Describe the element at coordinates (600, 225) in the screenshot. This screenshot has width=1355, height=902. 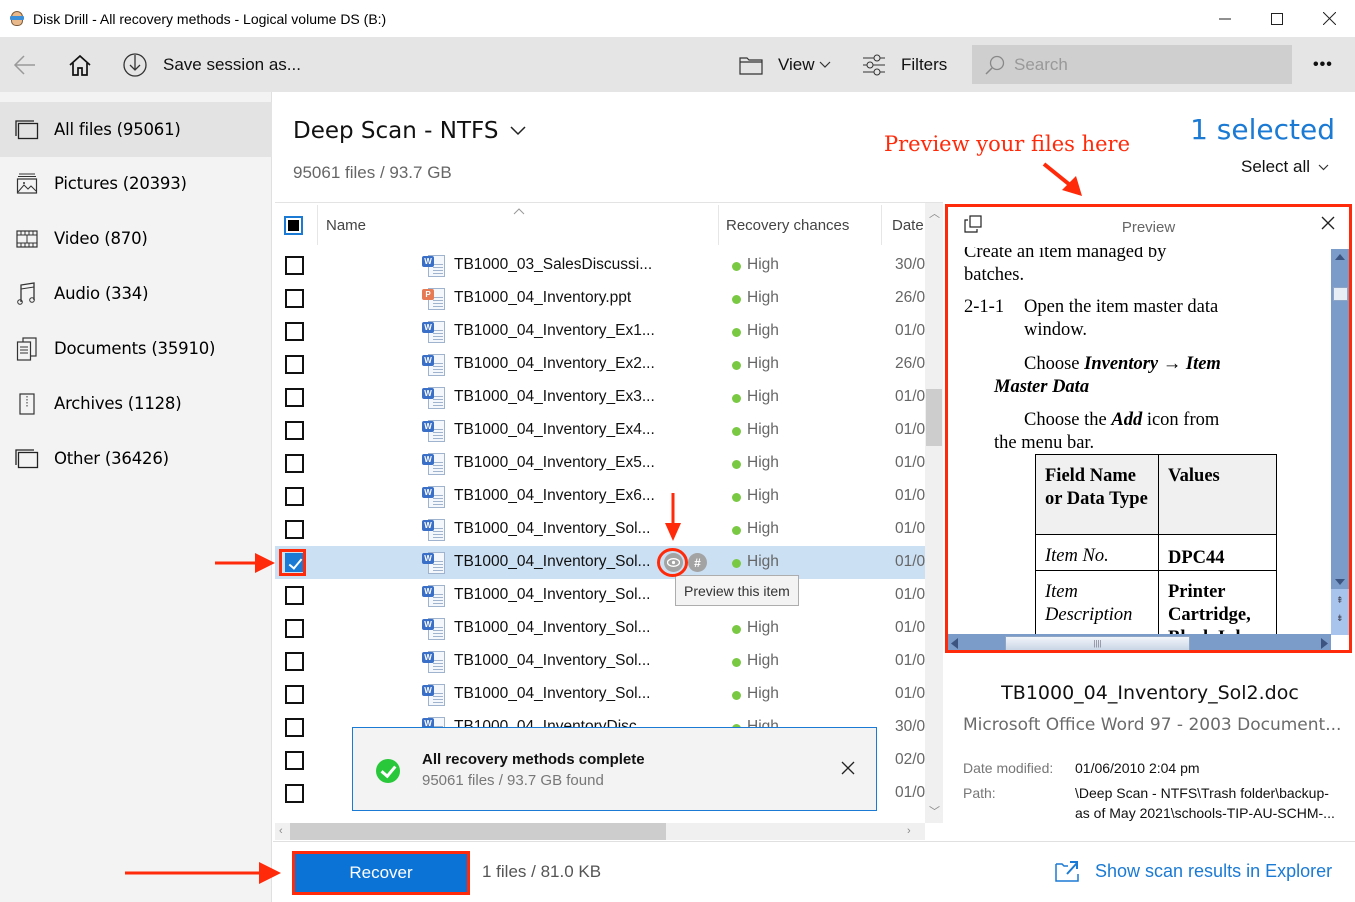
I see `table-header: Name Recovery chances Date` at that location.